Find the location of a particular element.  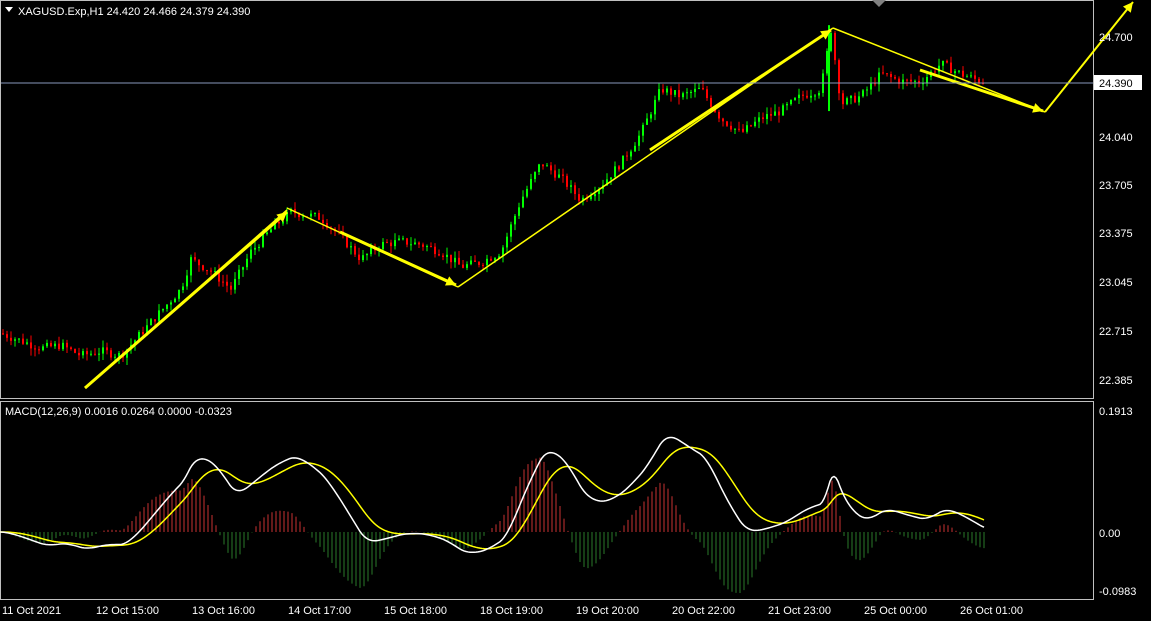

price-tick: 23.375 is located at coordinates (1116, 234).